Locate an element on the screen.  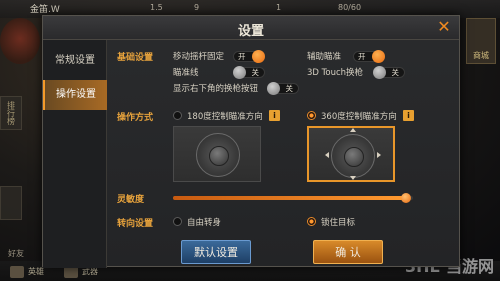
dialog-title: 设置 is located at coordinates (250, 31).